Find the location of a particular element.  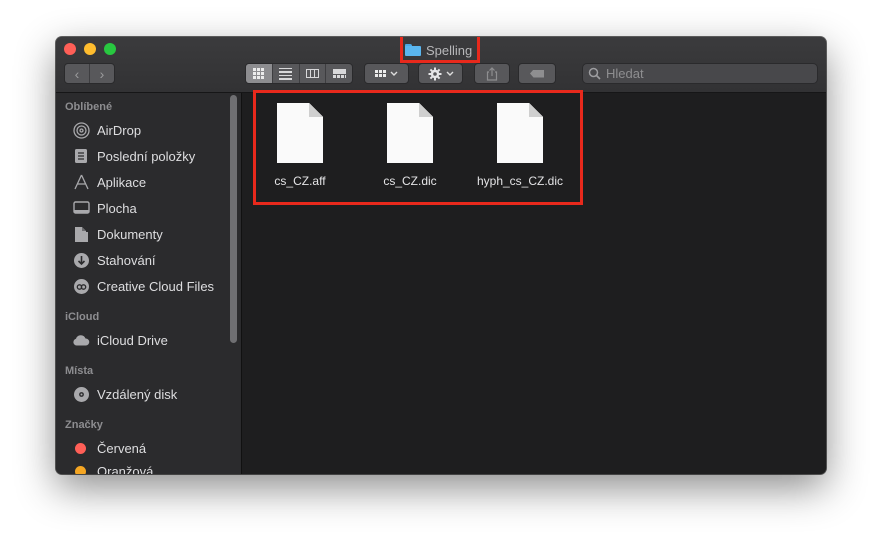

gallery-view-icon is located at coordinates (339, 73).